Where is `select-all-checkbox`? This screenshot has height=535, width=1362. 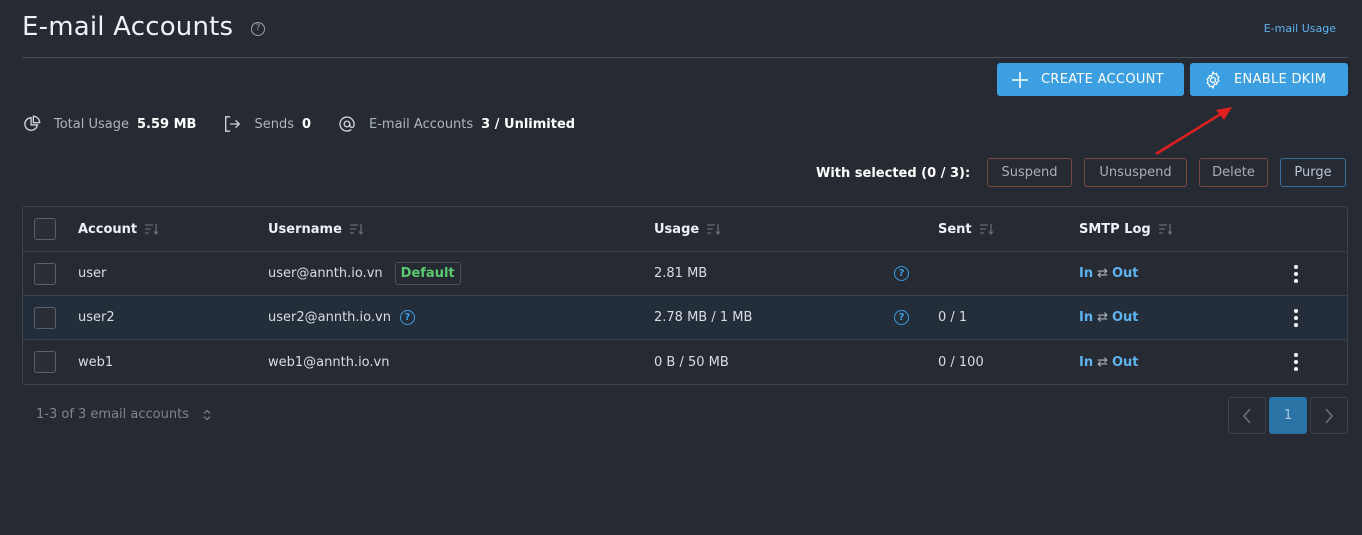 select-all-checkbox is located at coordinates (45, 229).